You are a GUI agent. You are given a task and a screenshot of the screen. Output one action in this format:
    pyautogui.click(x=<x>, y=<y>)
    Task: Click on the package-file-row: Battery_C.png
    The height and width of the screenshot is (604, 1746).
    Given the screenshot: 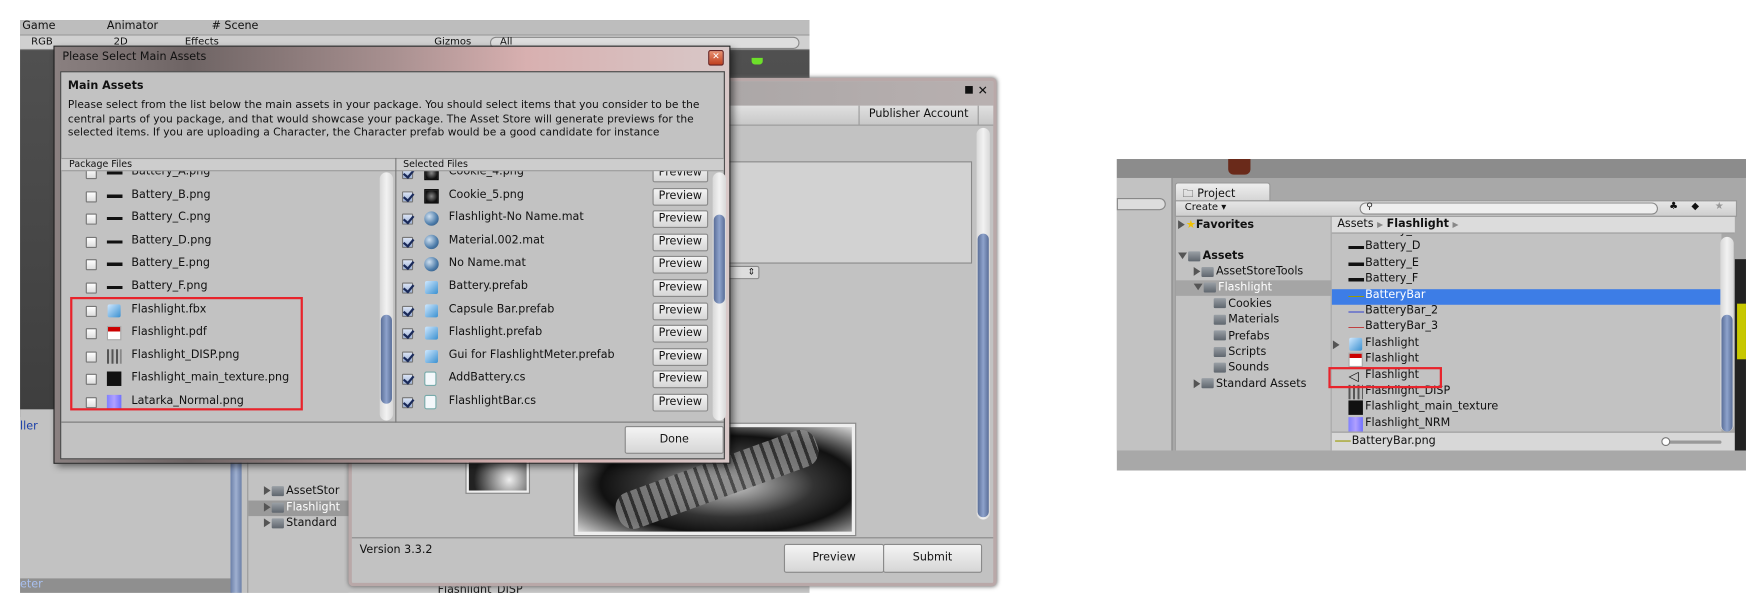 What is the action you would take?
    pyautogui.click(x=222, y=219)
    